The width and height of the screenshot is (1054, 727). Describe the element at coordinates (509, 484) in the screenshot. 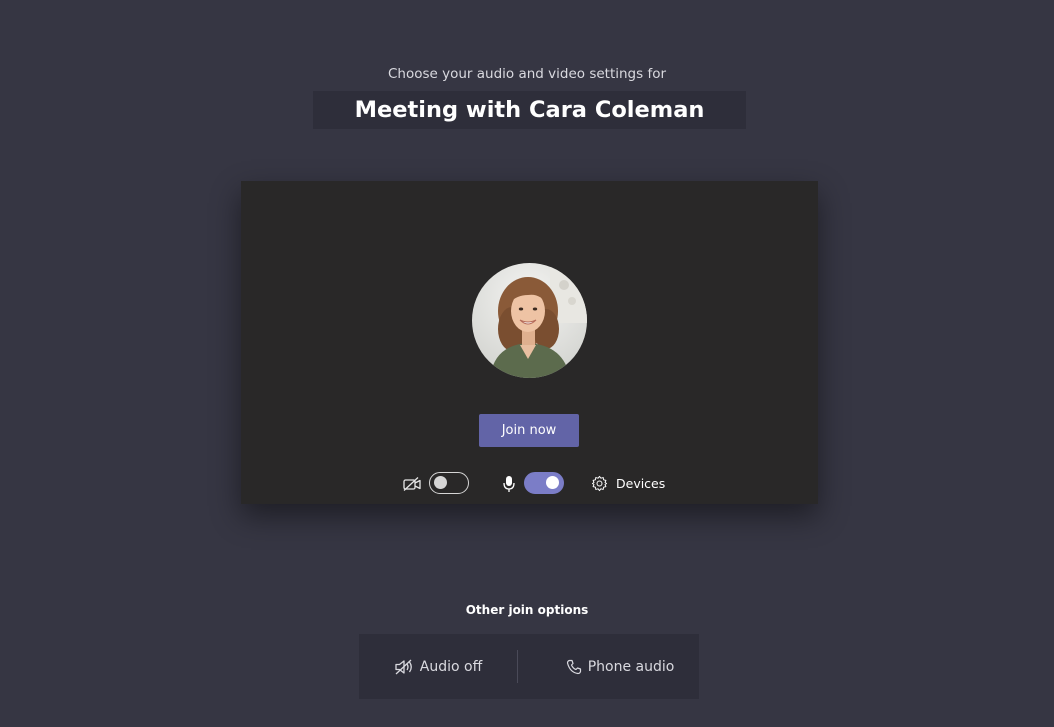

I see `microphone-icon` at that location.